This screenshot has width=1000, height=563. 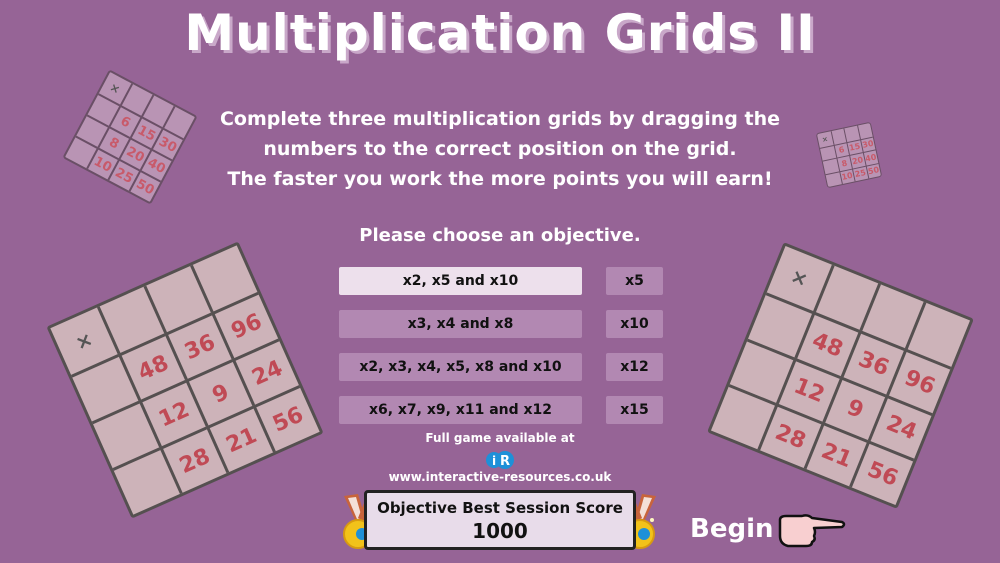 I want to click on score-label: Objective Best Session Score, so click(x=500, y=508).